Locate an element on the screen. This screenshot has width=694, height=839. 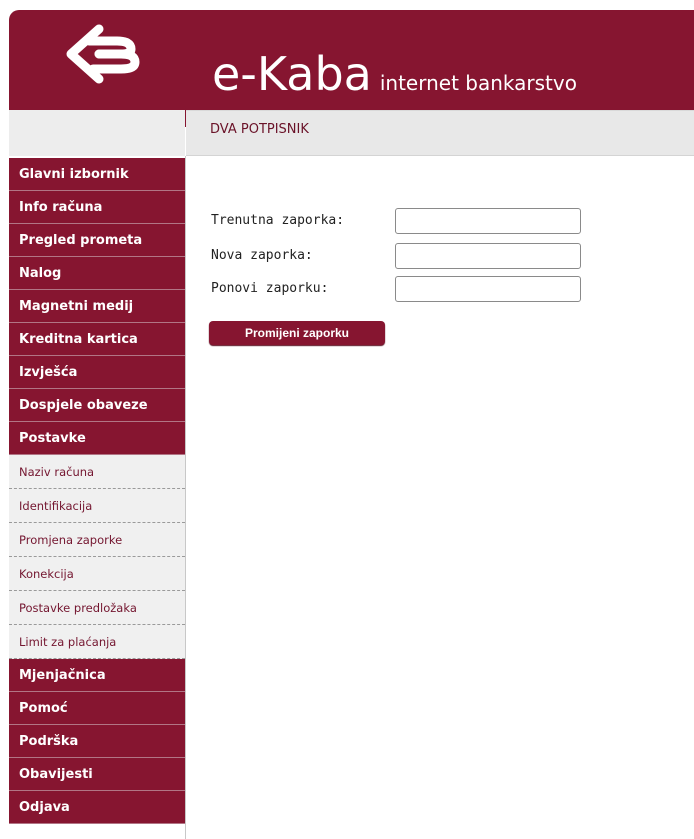
subheader-bar: DVA POTPISNIK is located at coordinates (440, 133).